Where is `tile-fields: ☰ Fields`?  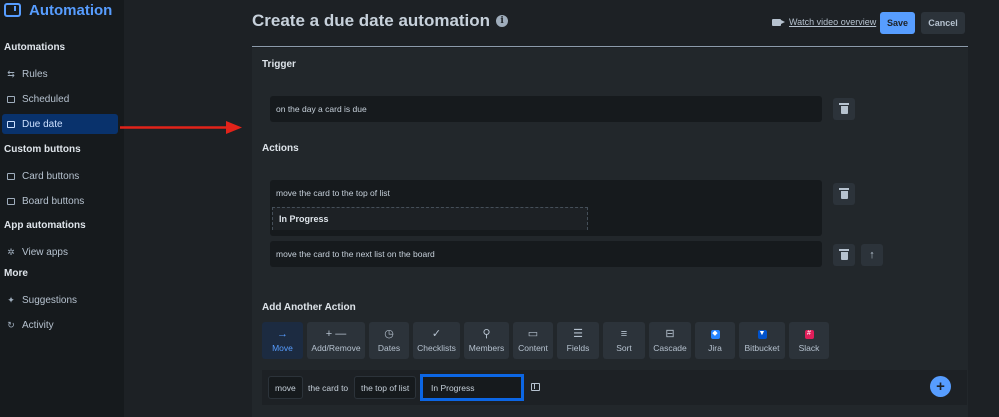
tile-fields: ☰ Fields is located at coordinates (578, 340).